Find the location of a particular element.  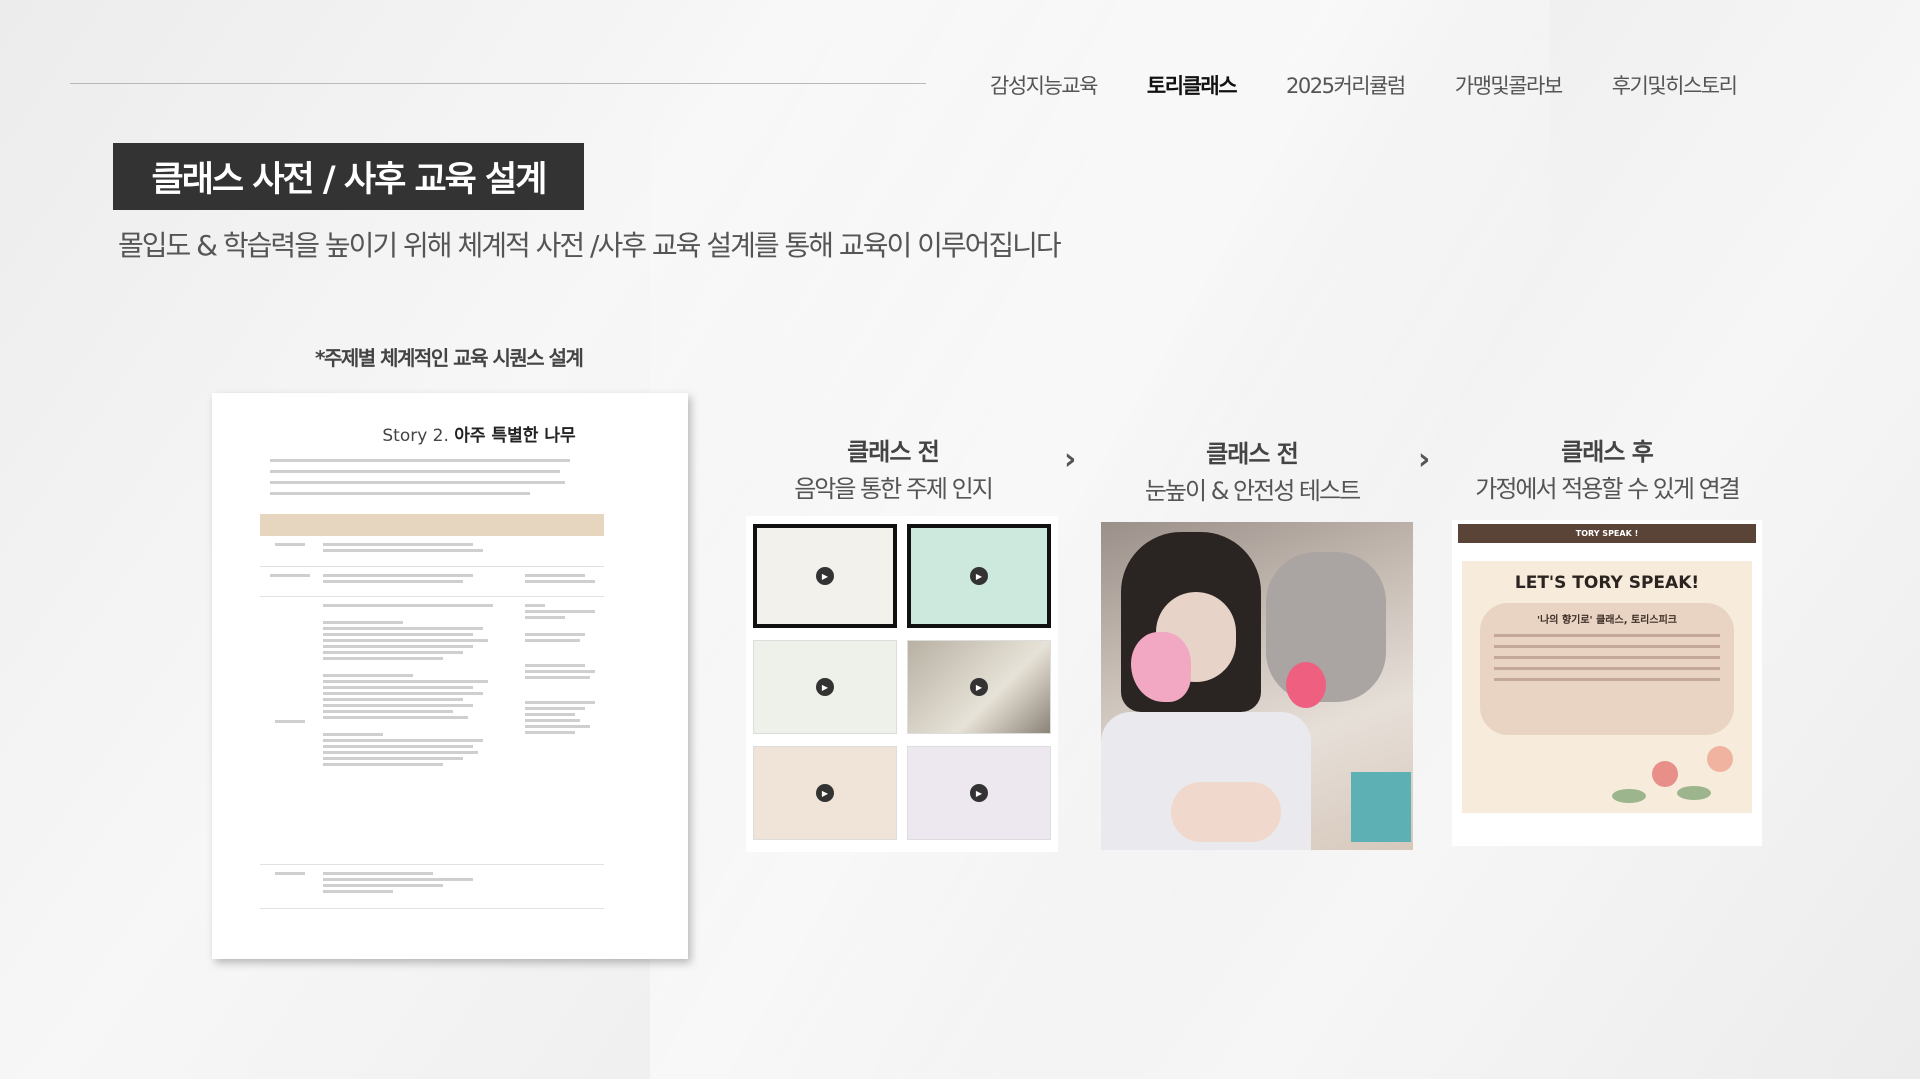

poster-headline: LET'S TORY SPEAK! is located at coordinates (1607, 583).